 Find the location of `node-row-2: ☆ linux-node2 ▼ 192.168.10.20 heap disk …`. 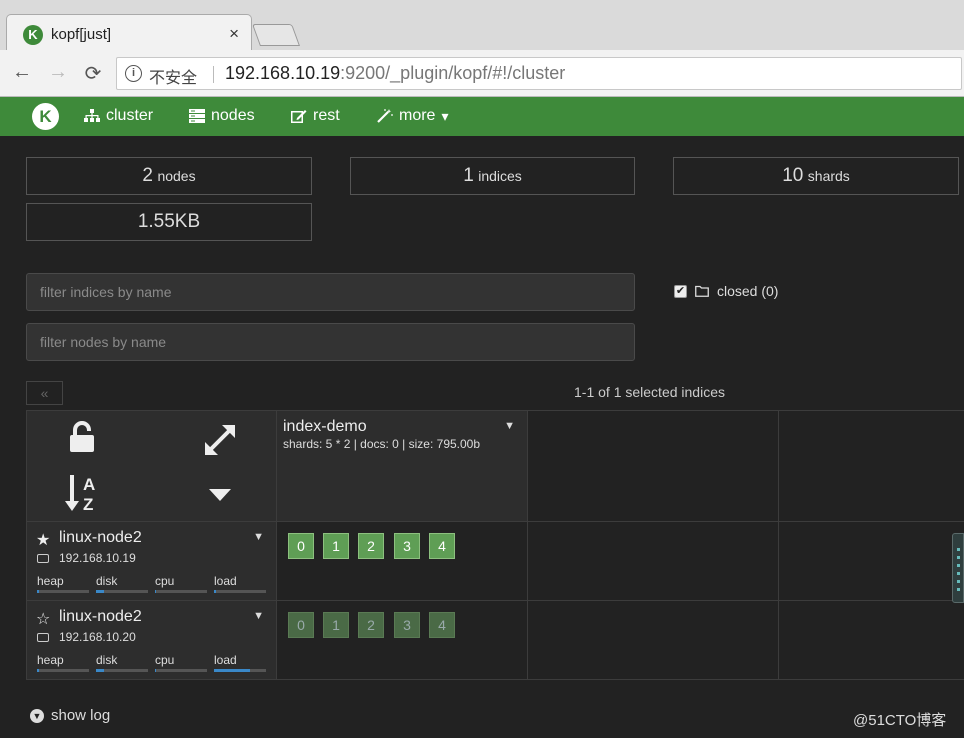

node-row-2: ☆ linux-node2 ▼ 192.168.10.20 heap disk … is located at coordinates (151, 640).